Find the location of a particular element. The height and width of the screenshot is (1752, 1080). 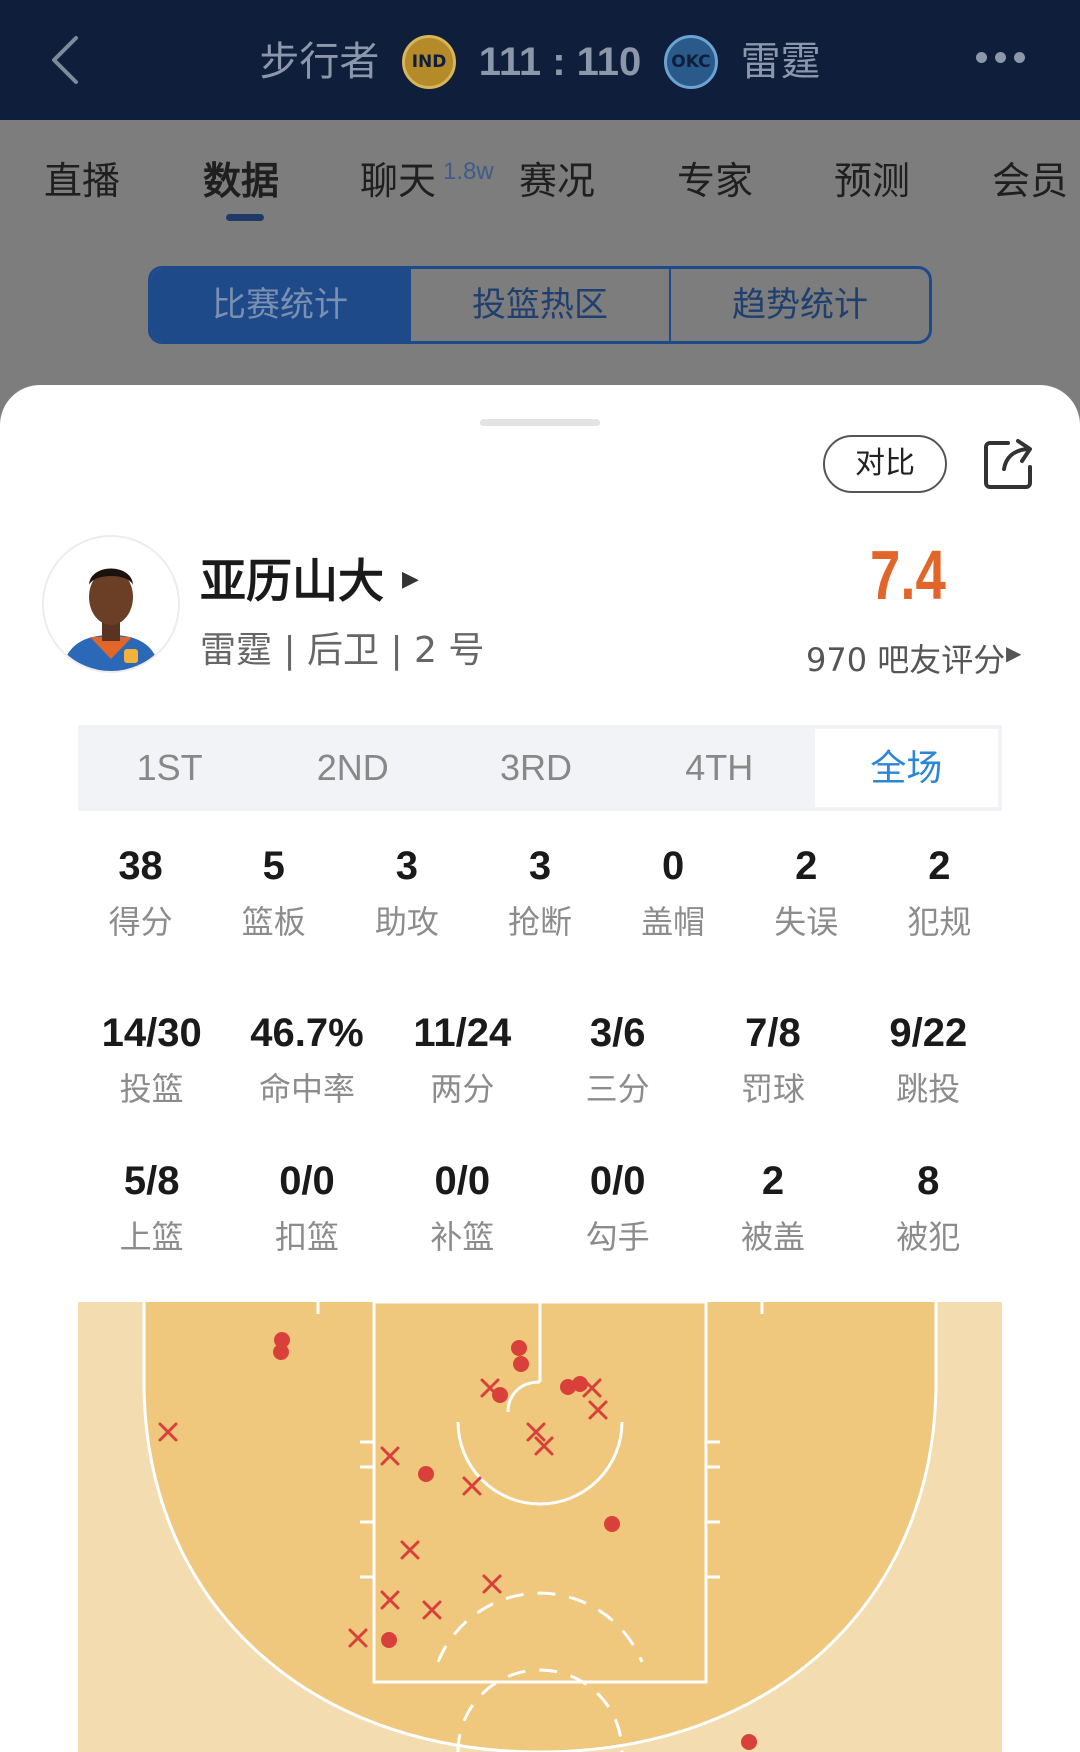

active-tab-indicator is located at coordinates (245, 217).